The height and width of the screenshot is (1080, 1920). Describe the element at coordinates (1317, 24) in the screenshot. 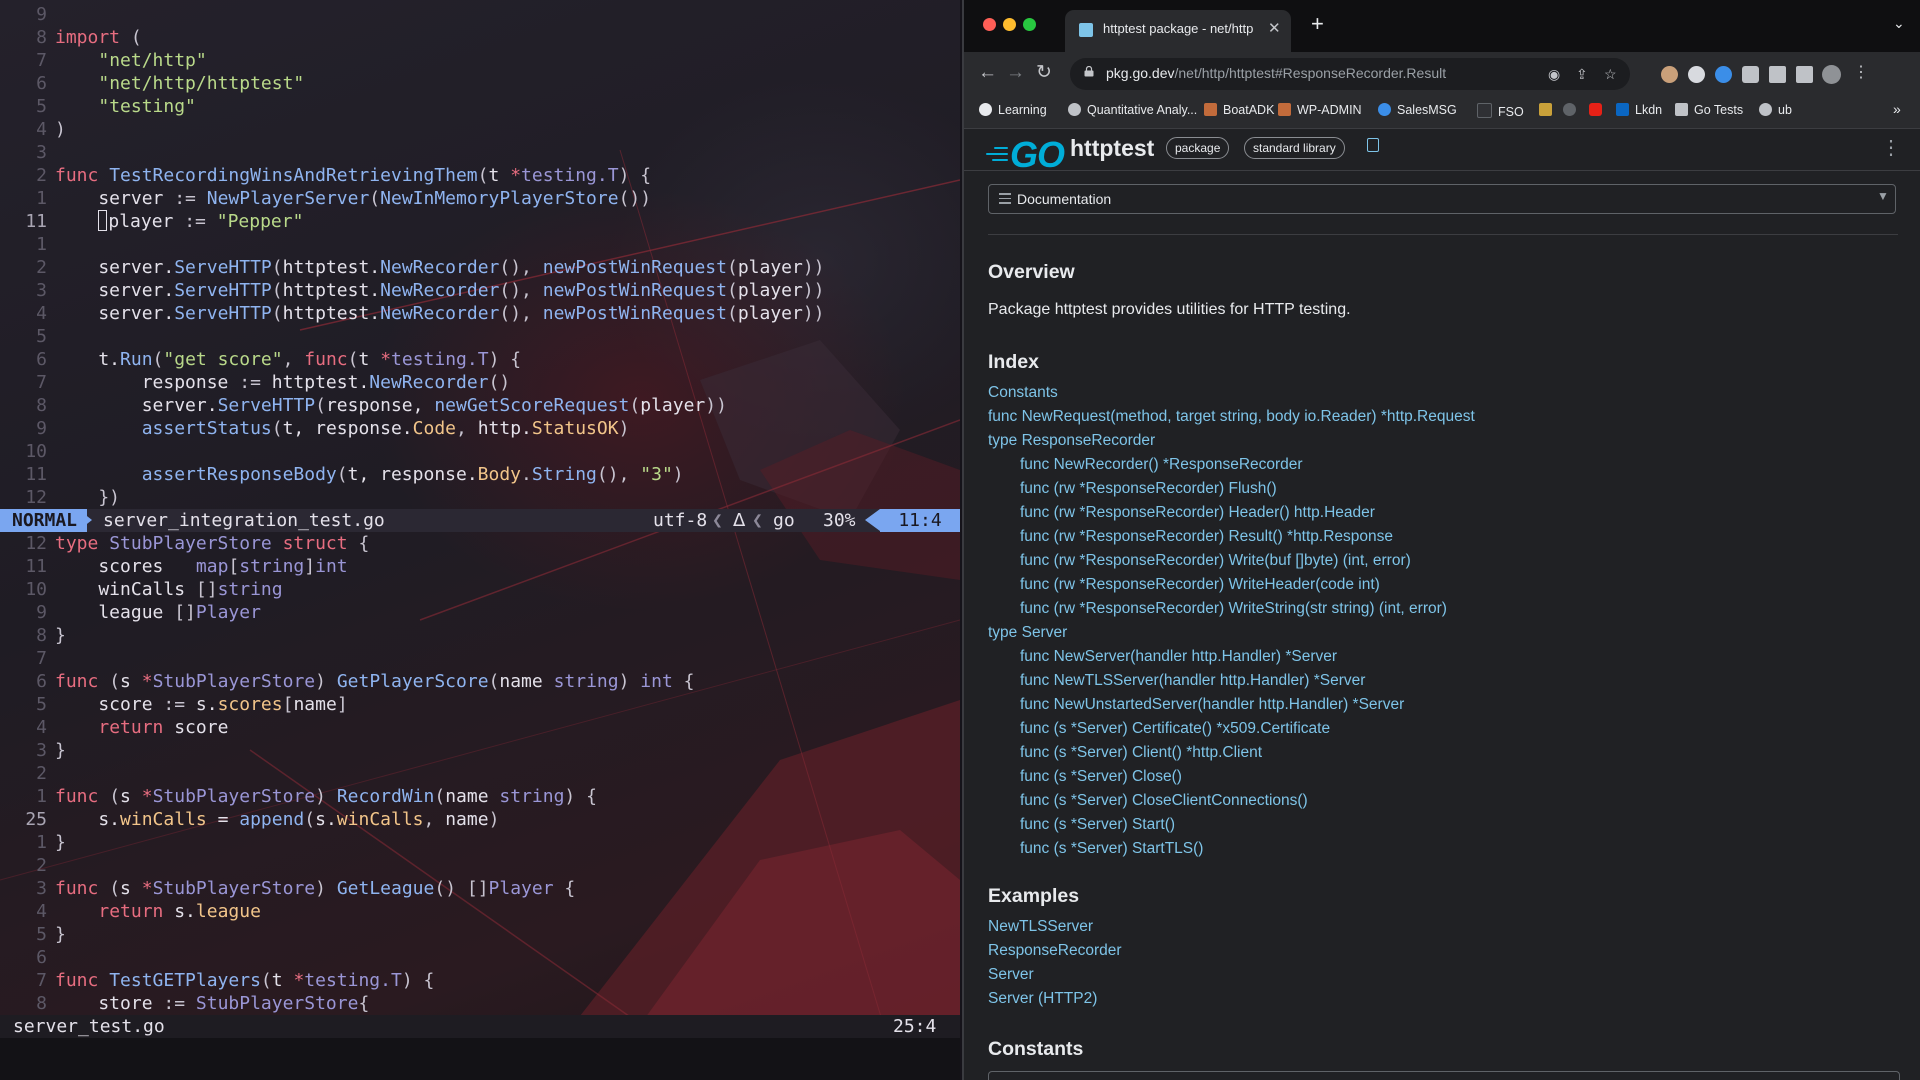

I see `new-tab-plus-icon: +` at that location.